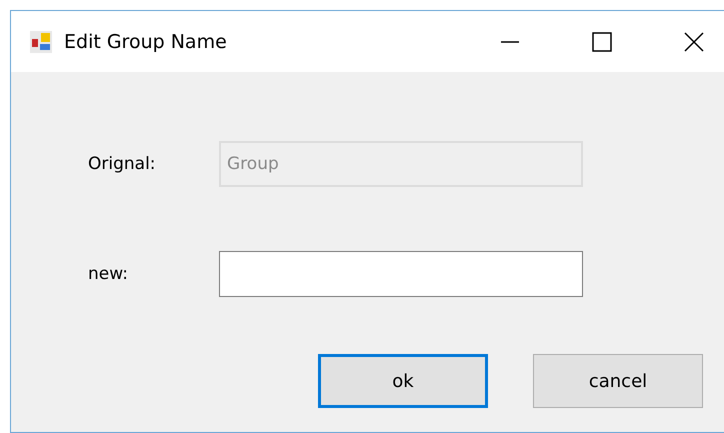  What do you see at coordinates (401, 274) in the screenshot?
I see `text-field` at bounding box center [401, 274].